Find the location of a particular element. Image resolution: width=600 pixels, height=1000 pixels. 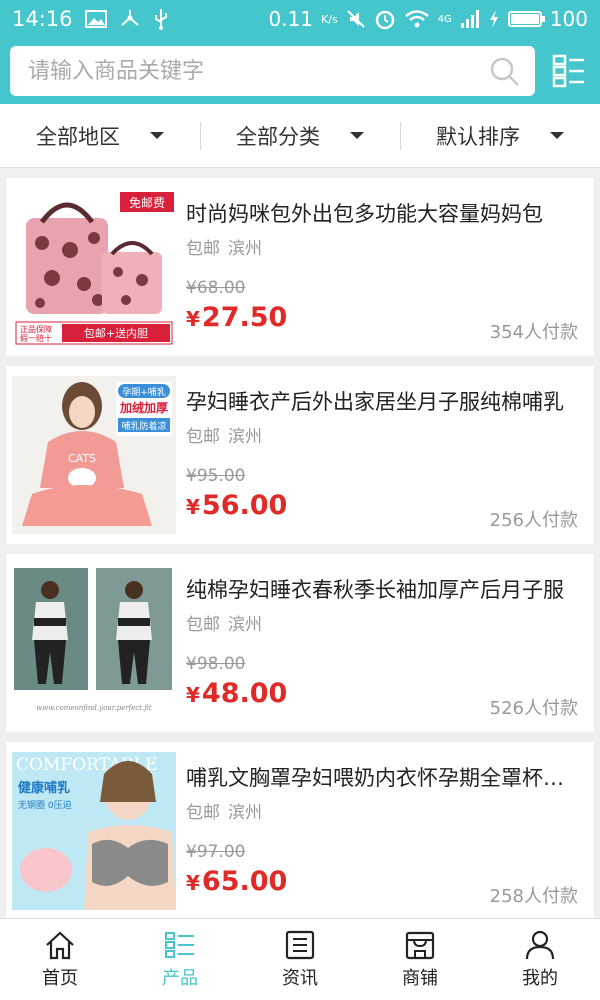

status-bar: 14:16 0.11 K/s 4G 100 is located at coordinates (300, 19).